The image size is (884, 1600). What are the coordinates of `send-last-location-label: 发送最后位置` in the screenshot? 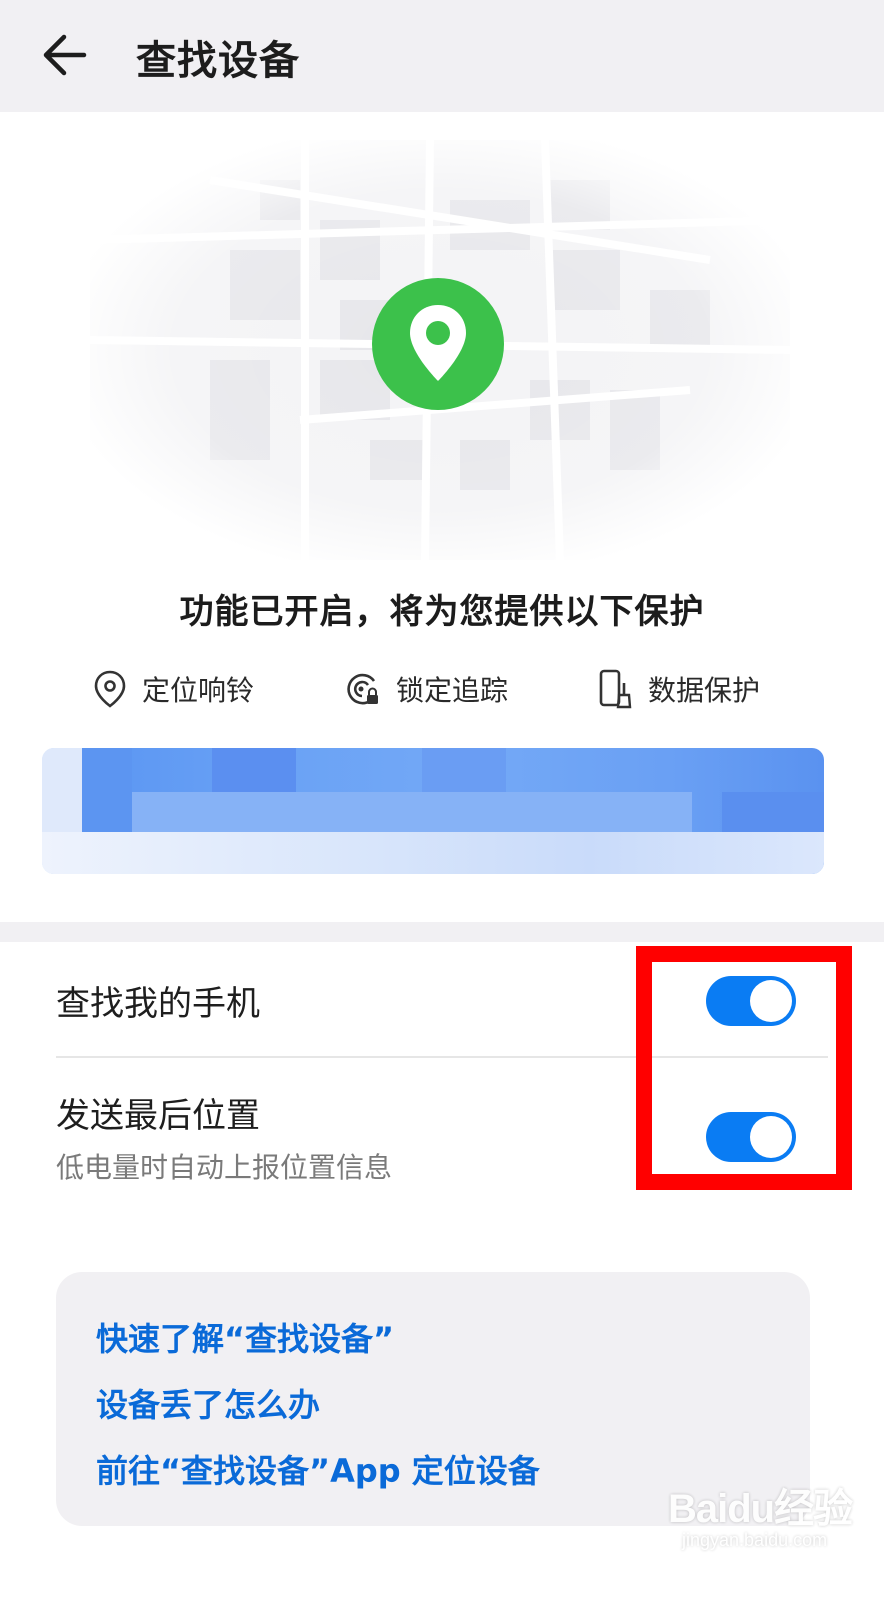 It's located at (158, 1116).